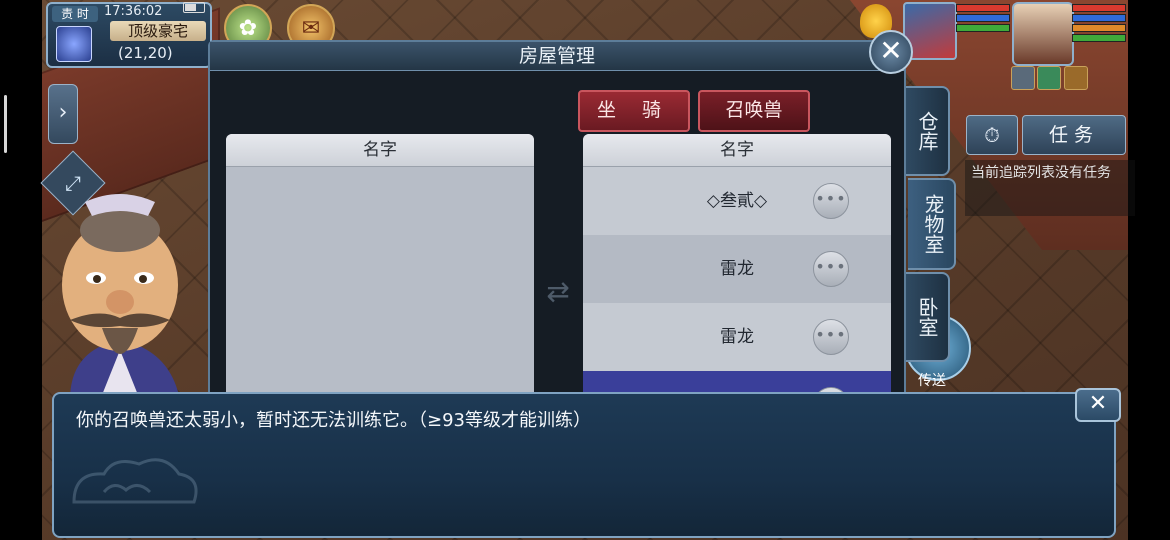 This screenshot has width=1170, height=540. Describe the element at coordinates (1149, 270) in the screenshot. I see `letterbox-right` at that location.